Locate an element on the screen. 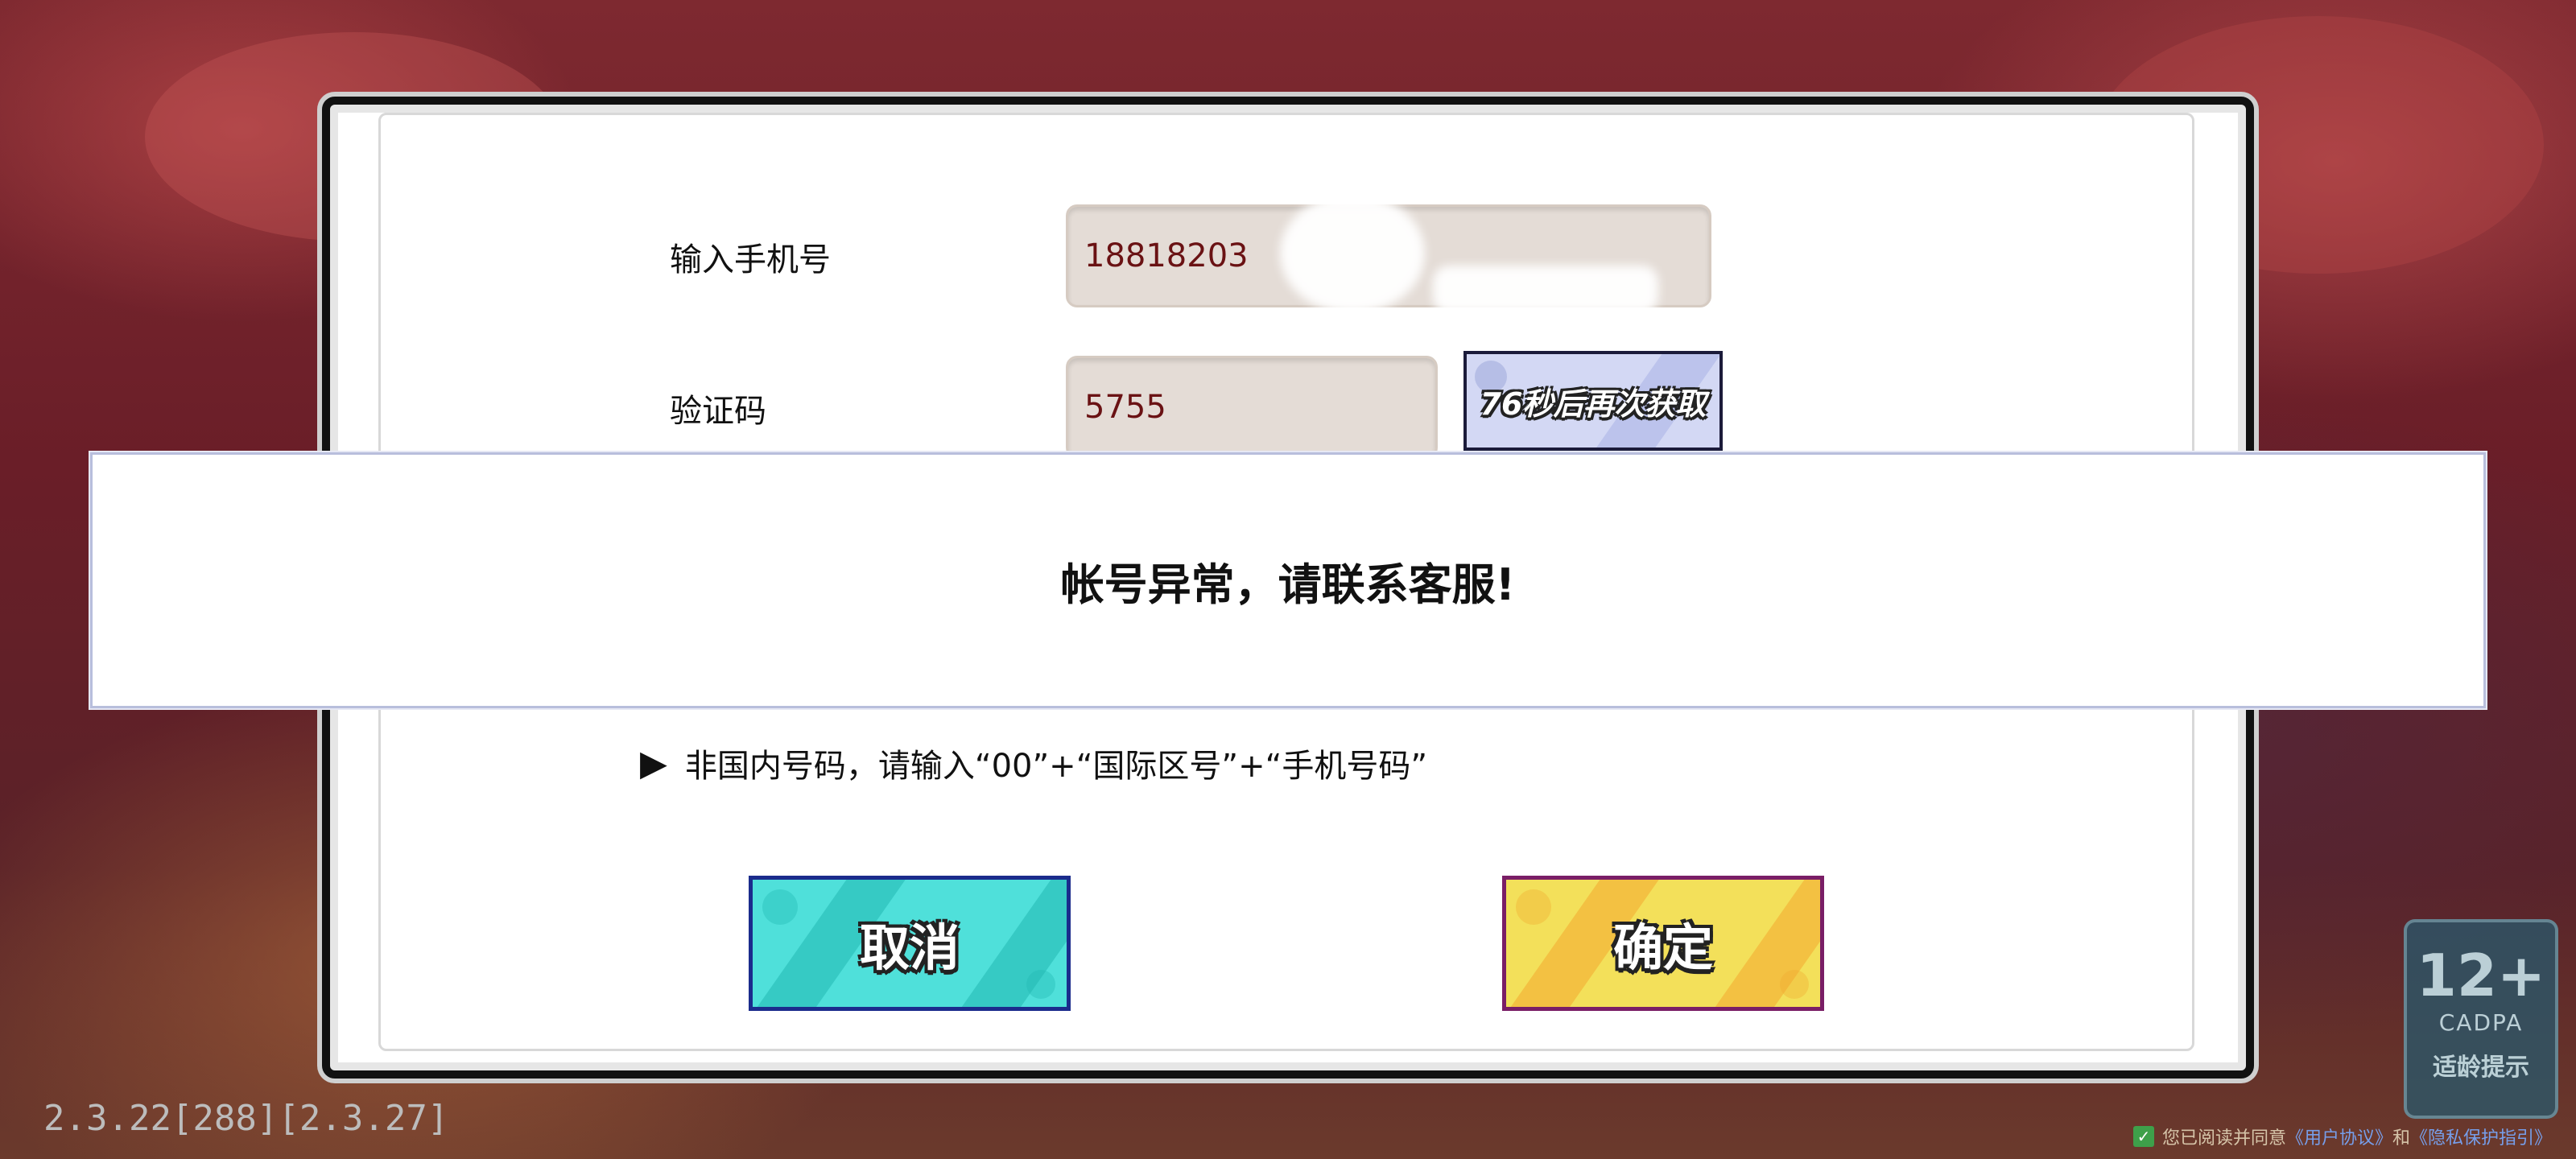 This screenshot has height=1159, width=2576. user-agreement-link: 《用户协议》 is located at coordinates (2339, 1136).